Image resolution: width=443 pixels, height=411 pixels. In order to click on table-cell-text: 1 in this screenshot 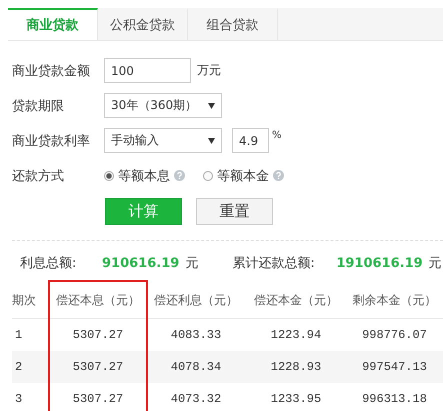, I will do `click(19, 335)`.